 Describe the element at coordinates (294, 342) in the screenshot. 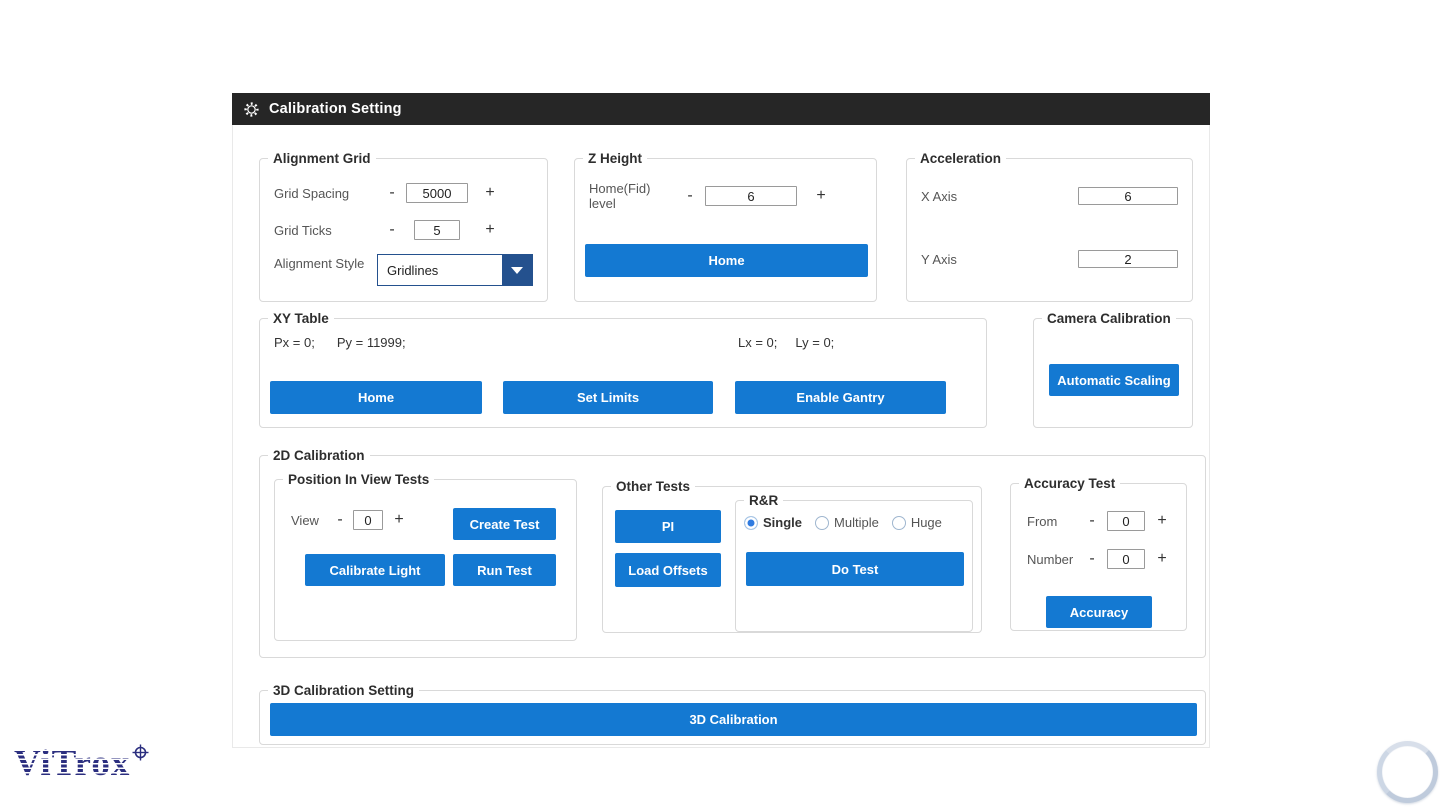

I see `px-value: Px = 0;` at that location.